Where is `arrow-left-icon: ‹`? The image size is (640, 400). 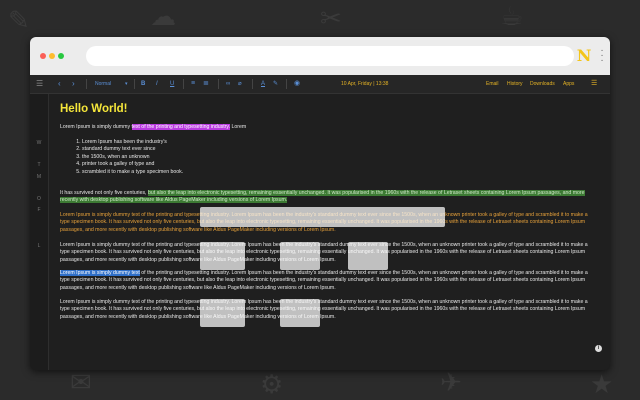
arrow-left-icon: ‹ is located at coordinates (59, 84).